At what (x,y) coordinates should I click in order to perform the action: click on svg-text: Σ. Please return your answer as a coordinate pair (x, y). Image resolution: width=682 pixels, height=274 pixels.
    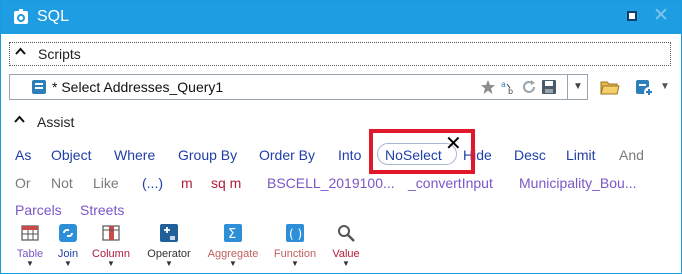
    Looking at the image, I should click on (232, 234).